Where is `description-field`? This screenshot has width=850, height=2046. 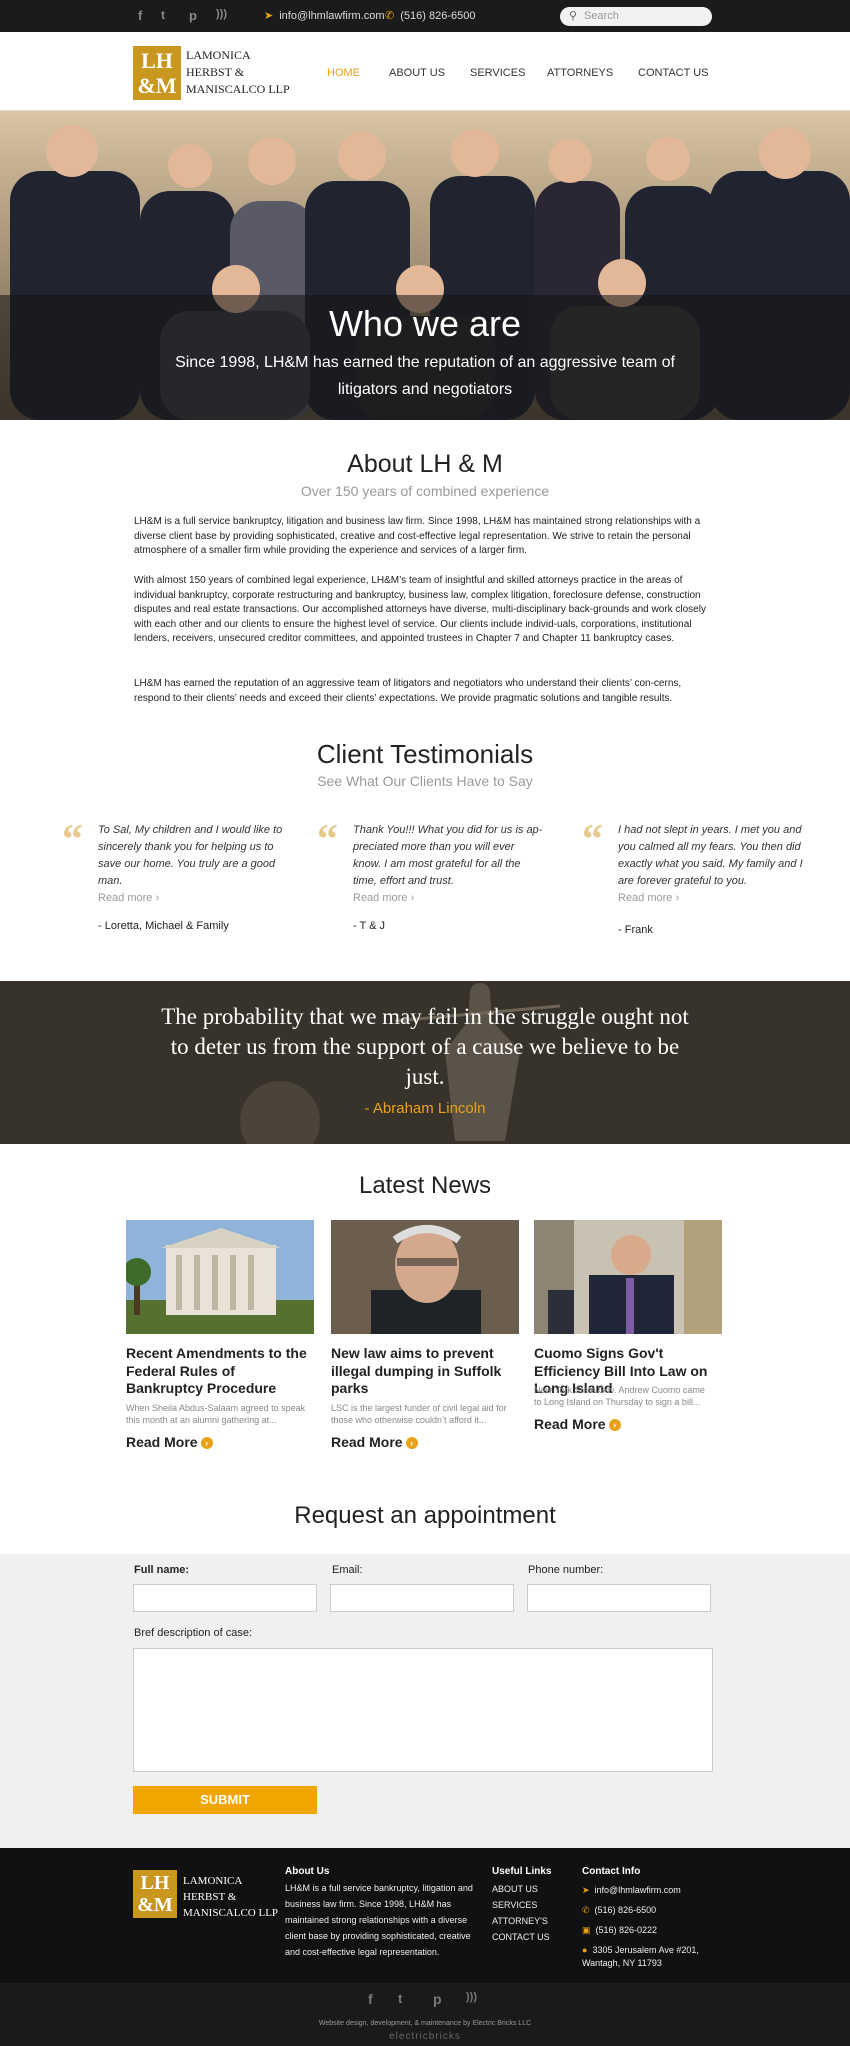
description-field is located at coordinates (423, 1710).